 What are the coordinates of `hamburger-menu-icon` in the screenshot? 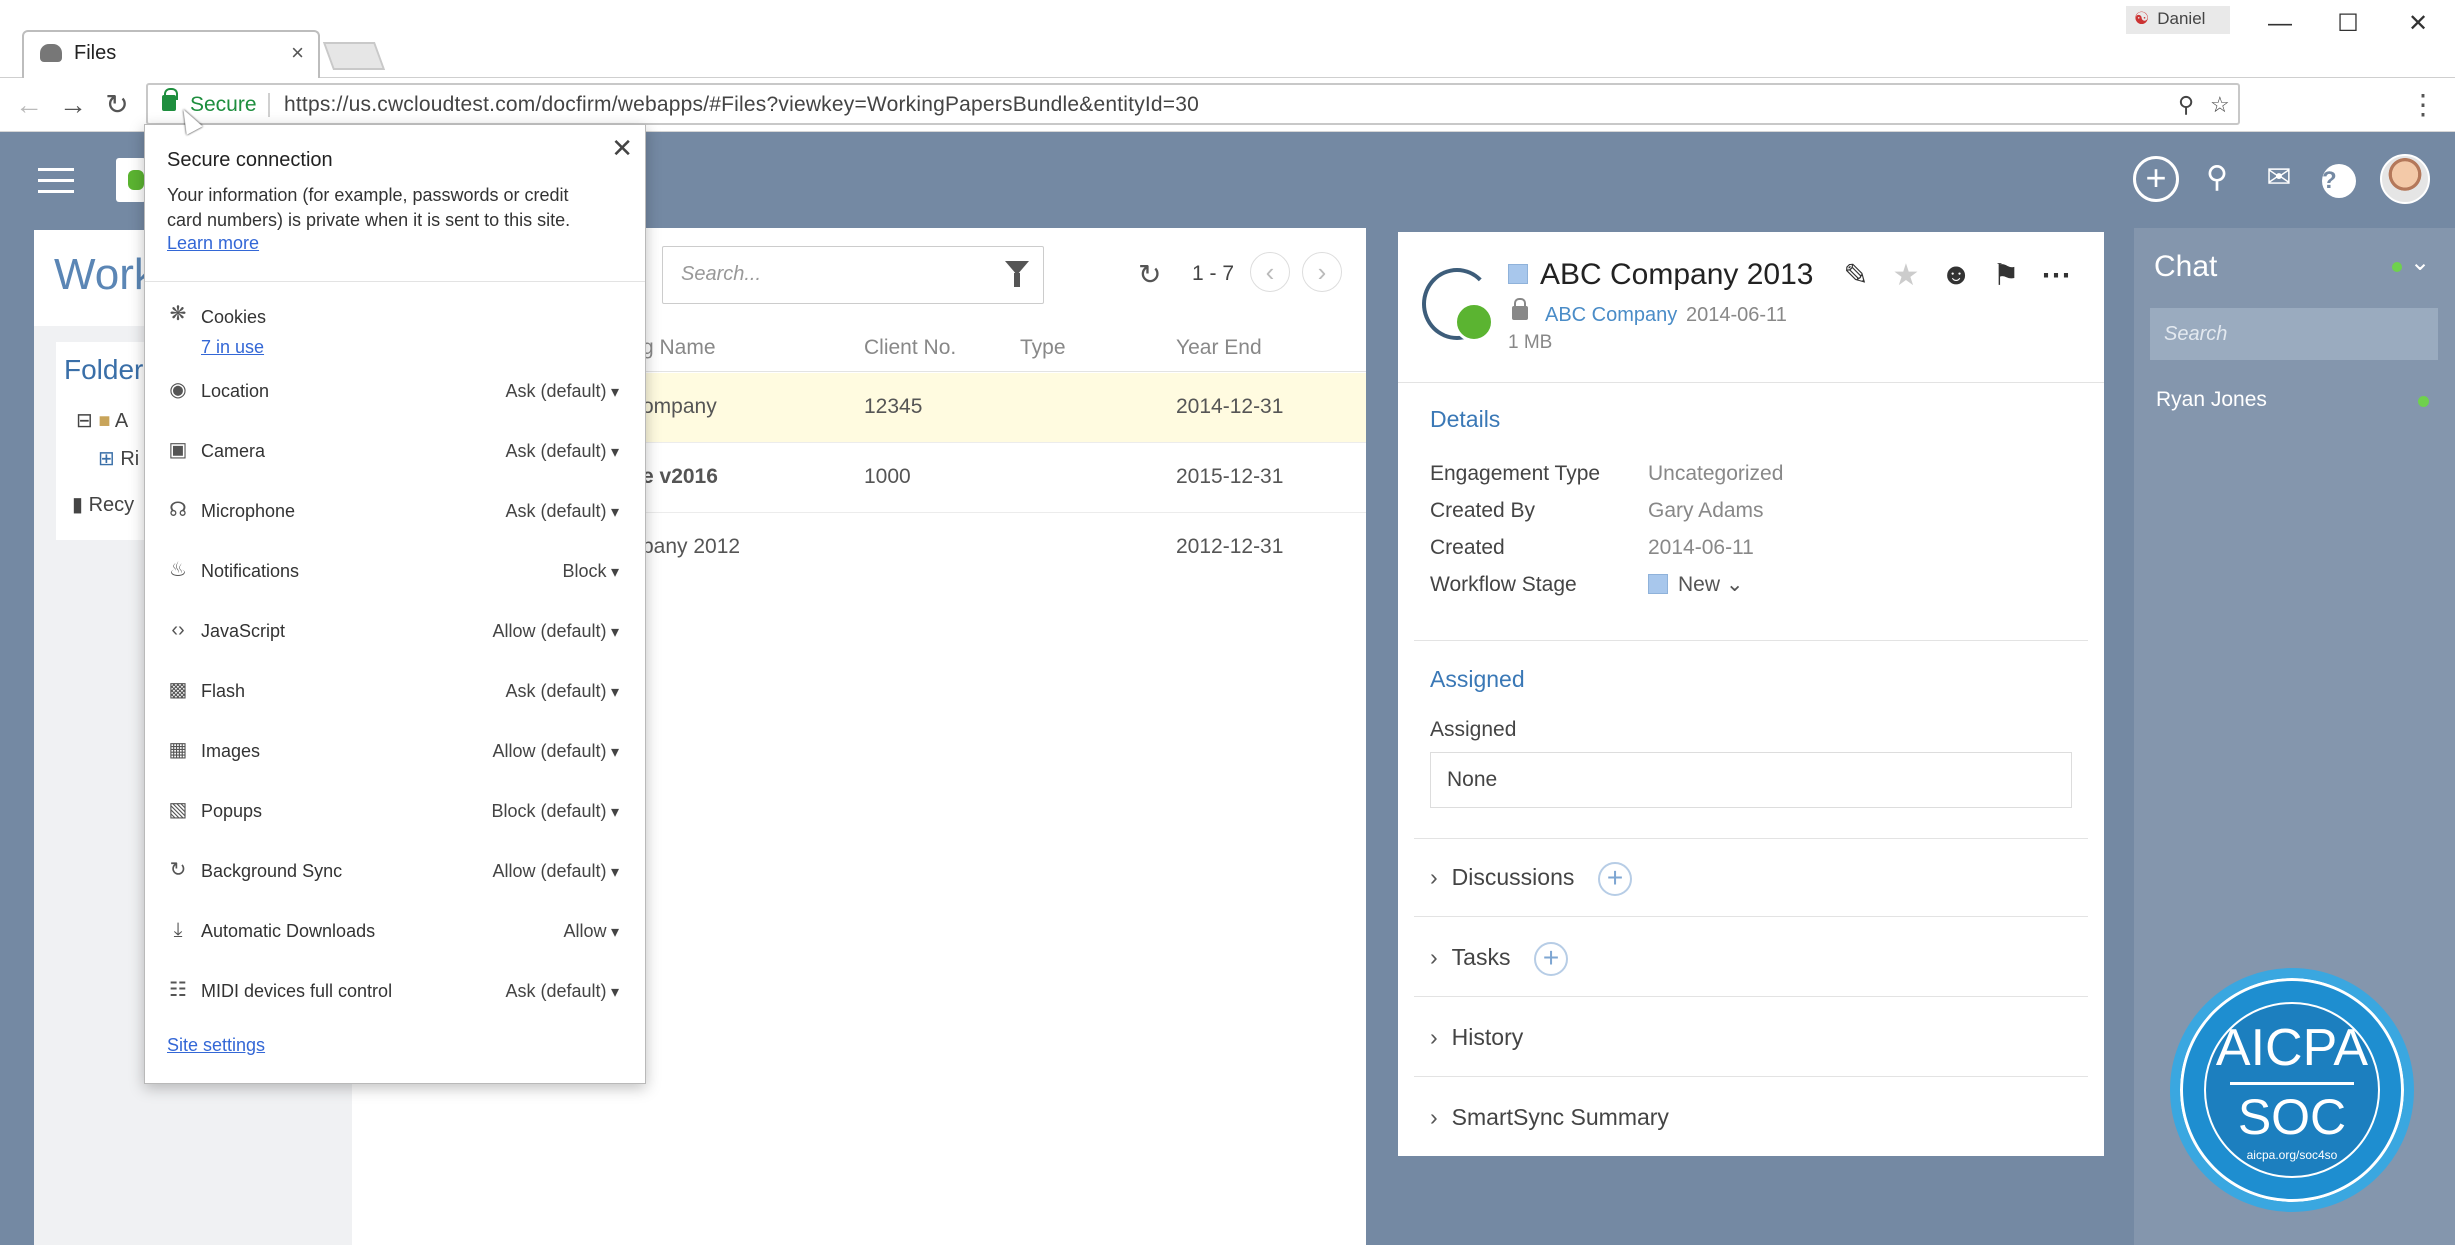 It's located at (56, 181).